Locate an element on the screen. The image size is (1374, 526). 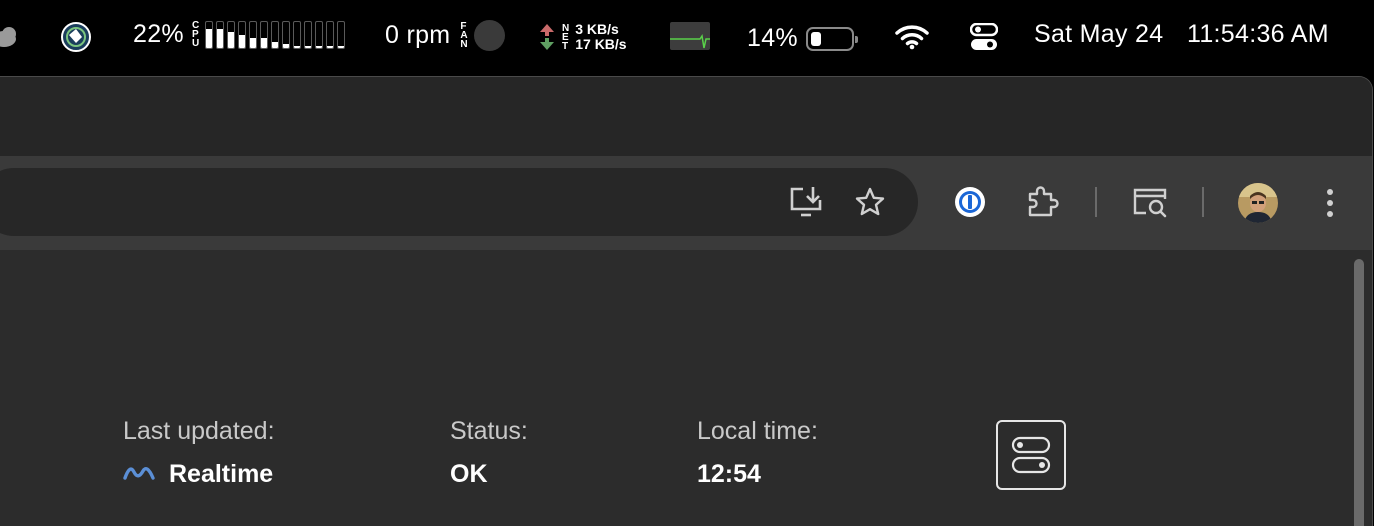
cpu-label-letter: U is located at coordinates (195, 43).